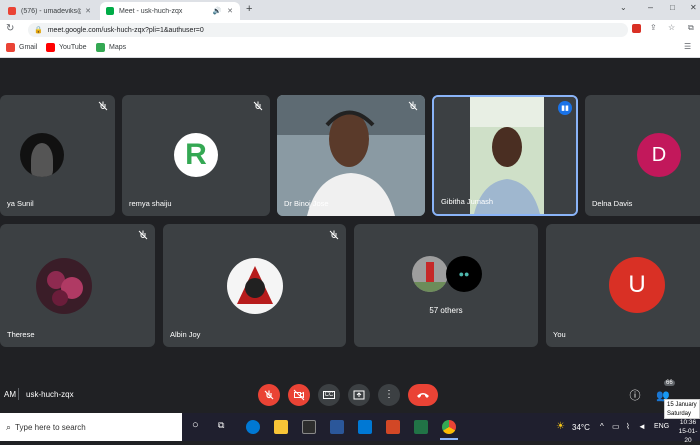 The image size is (700, 445). Describe the element at coordinates (467, 201) in the screenshot. I see `participant-name: Gibitha Jumash` at that location.